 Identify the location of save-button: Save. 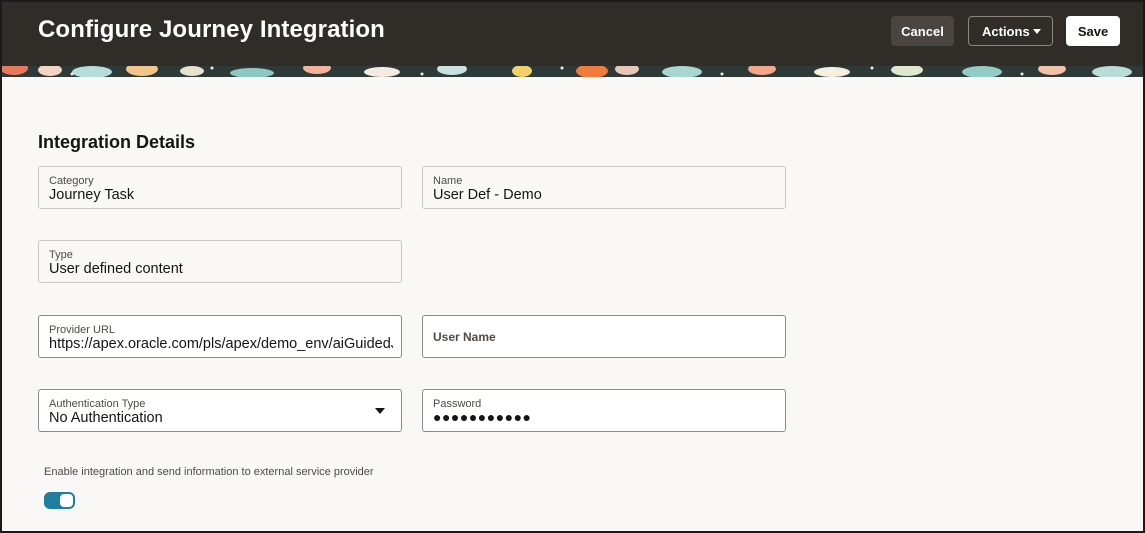
(1093, 31).